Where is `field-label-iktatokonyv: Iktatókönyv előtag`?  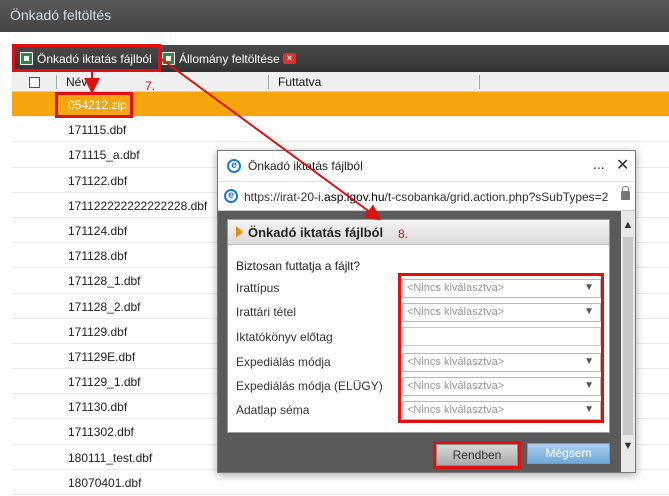 field-label-iktatokonyv: Iktatókönyv előtag is located at coordinates (284, 337).